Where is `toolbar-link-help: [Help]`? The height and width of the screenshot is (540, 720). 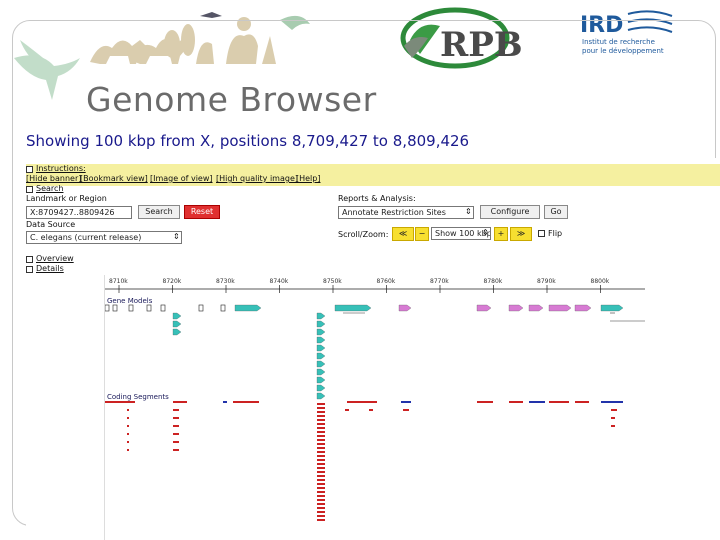 toolbar-link-help: [Help] is located at coordinates (308, 178).